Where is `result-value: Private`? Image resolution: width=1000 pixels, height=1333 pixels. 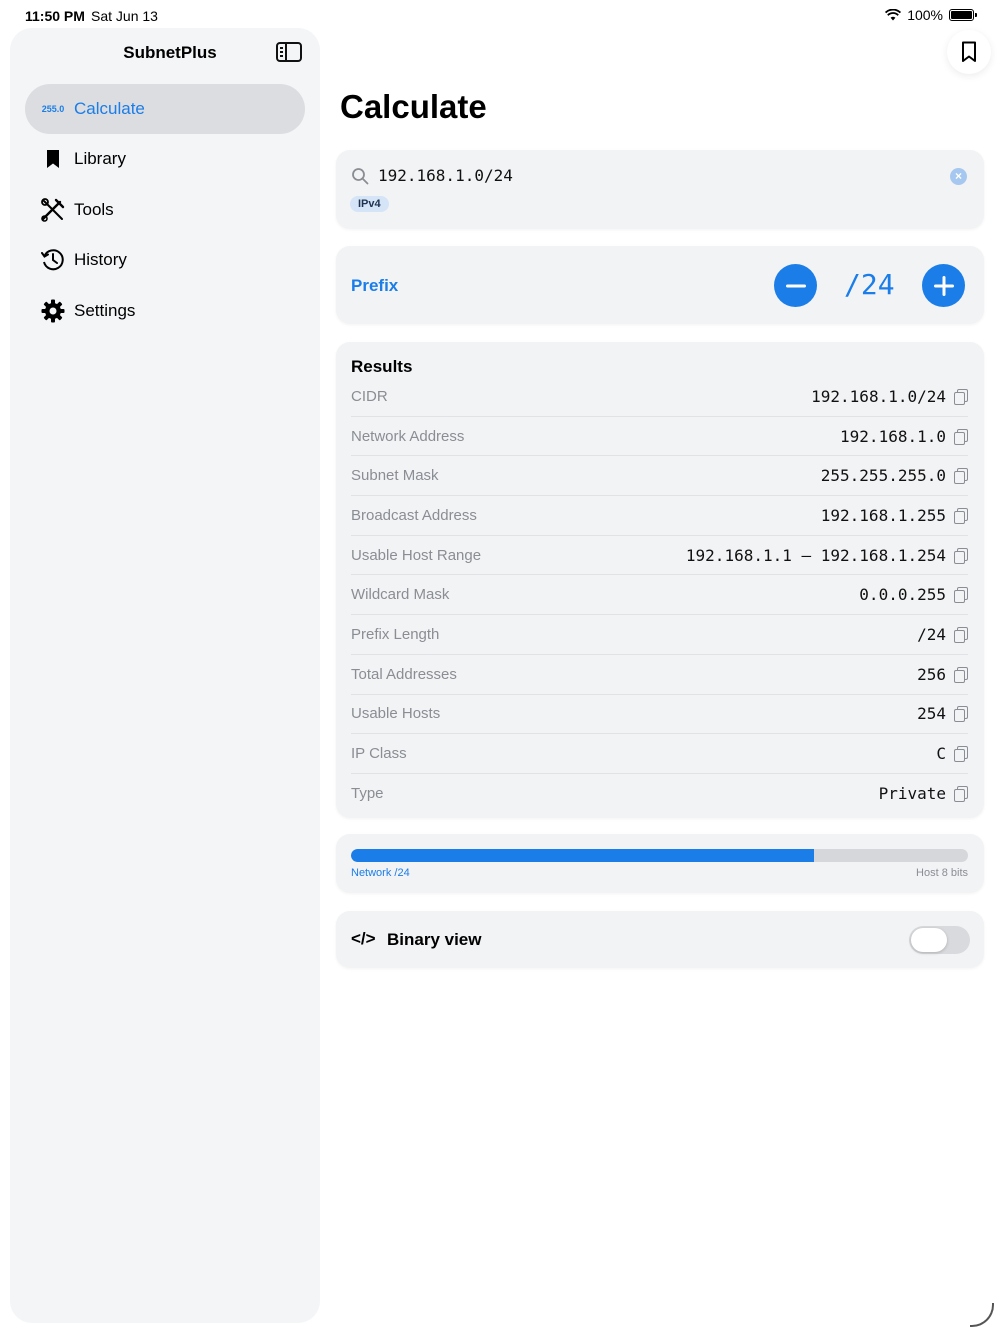
result-value: Private is located at coordinates (912, 794).